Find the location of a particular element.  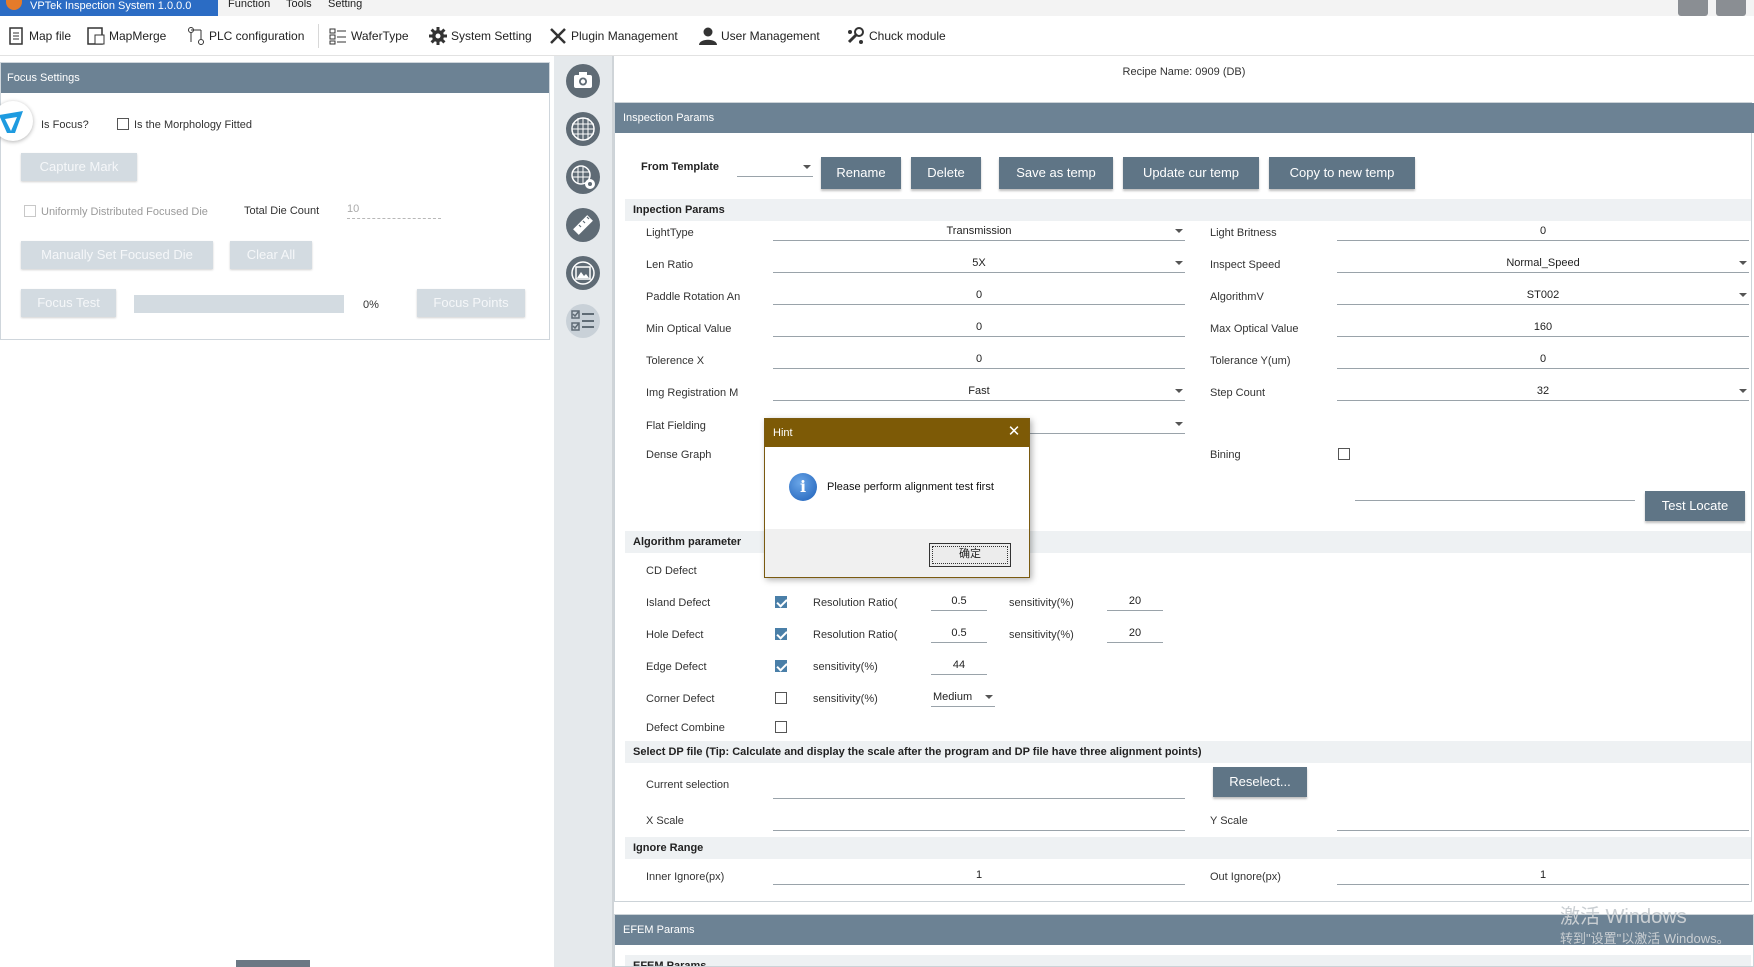

tolerance-y-field: 0 is located at coordinates (1543, 359).